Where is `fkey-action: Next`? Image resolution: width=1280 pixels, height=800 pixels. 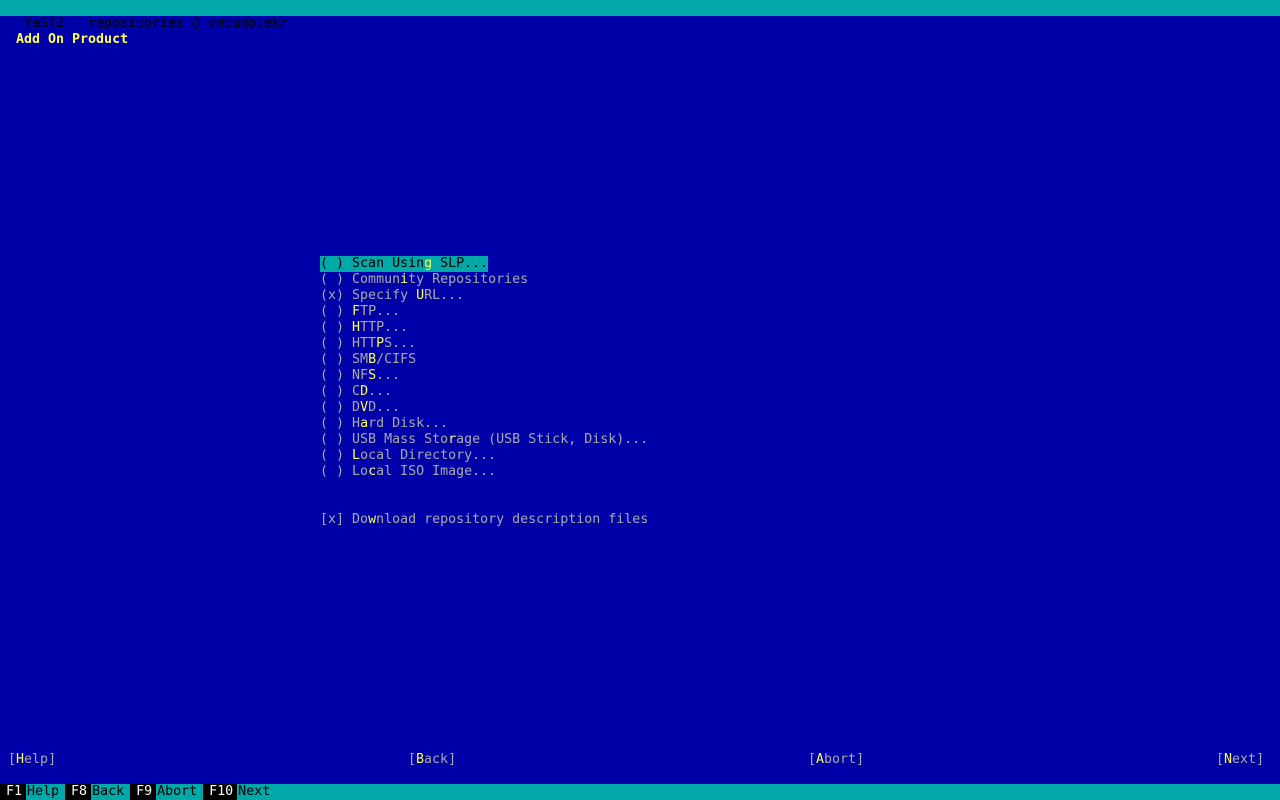
fkey-action: Next is located at coordinates (254, 791).